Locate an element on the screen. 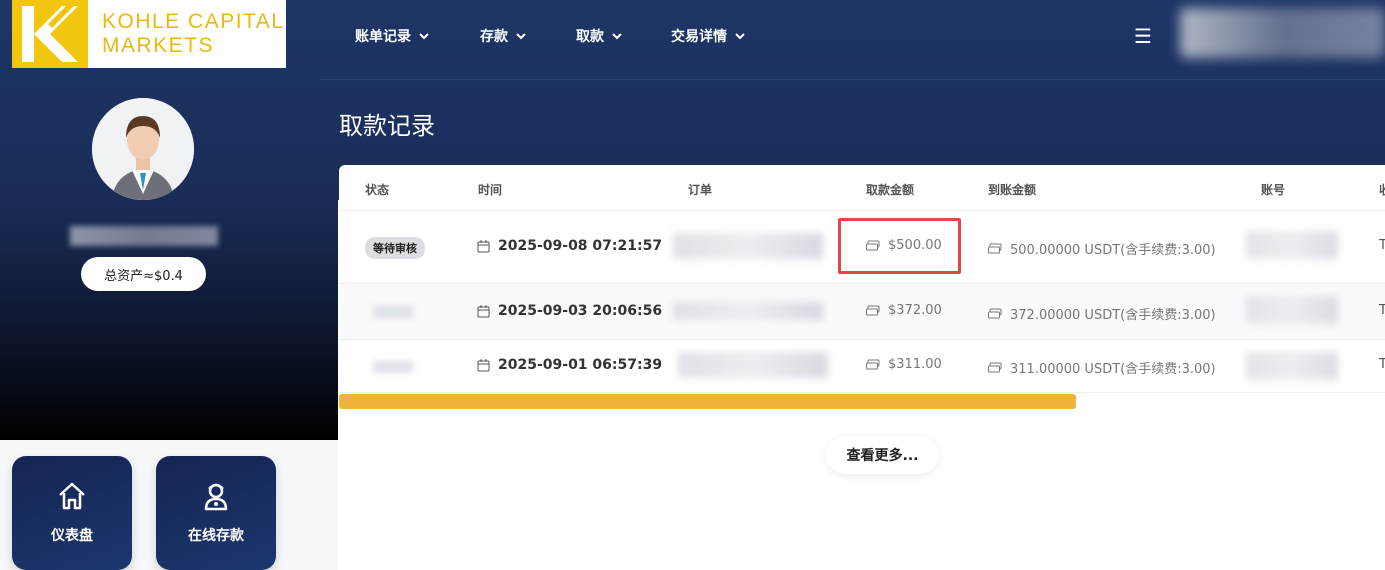  brand-line-1: KOHLE CAPITAL is located at coordinates (193, 21).